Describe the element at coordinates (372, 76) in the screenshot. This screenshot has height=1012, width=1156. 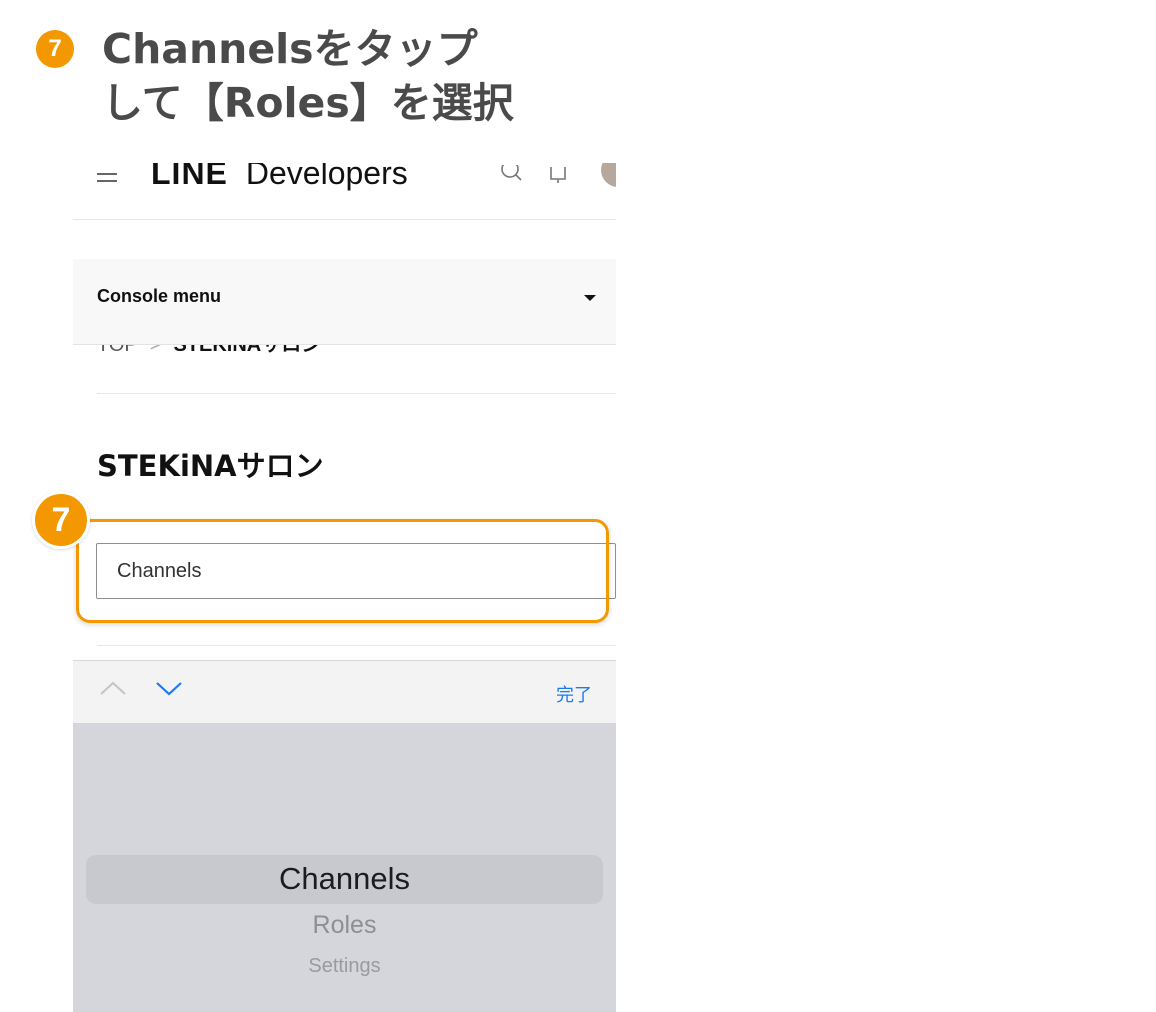
I see `step-title: Channelsをタップ して【Roles】を選択` at that location.